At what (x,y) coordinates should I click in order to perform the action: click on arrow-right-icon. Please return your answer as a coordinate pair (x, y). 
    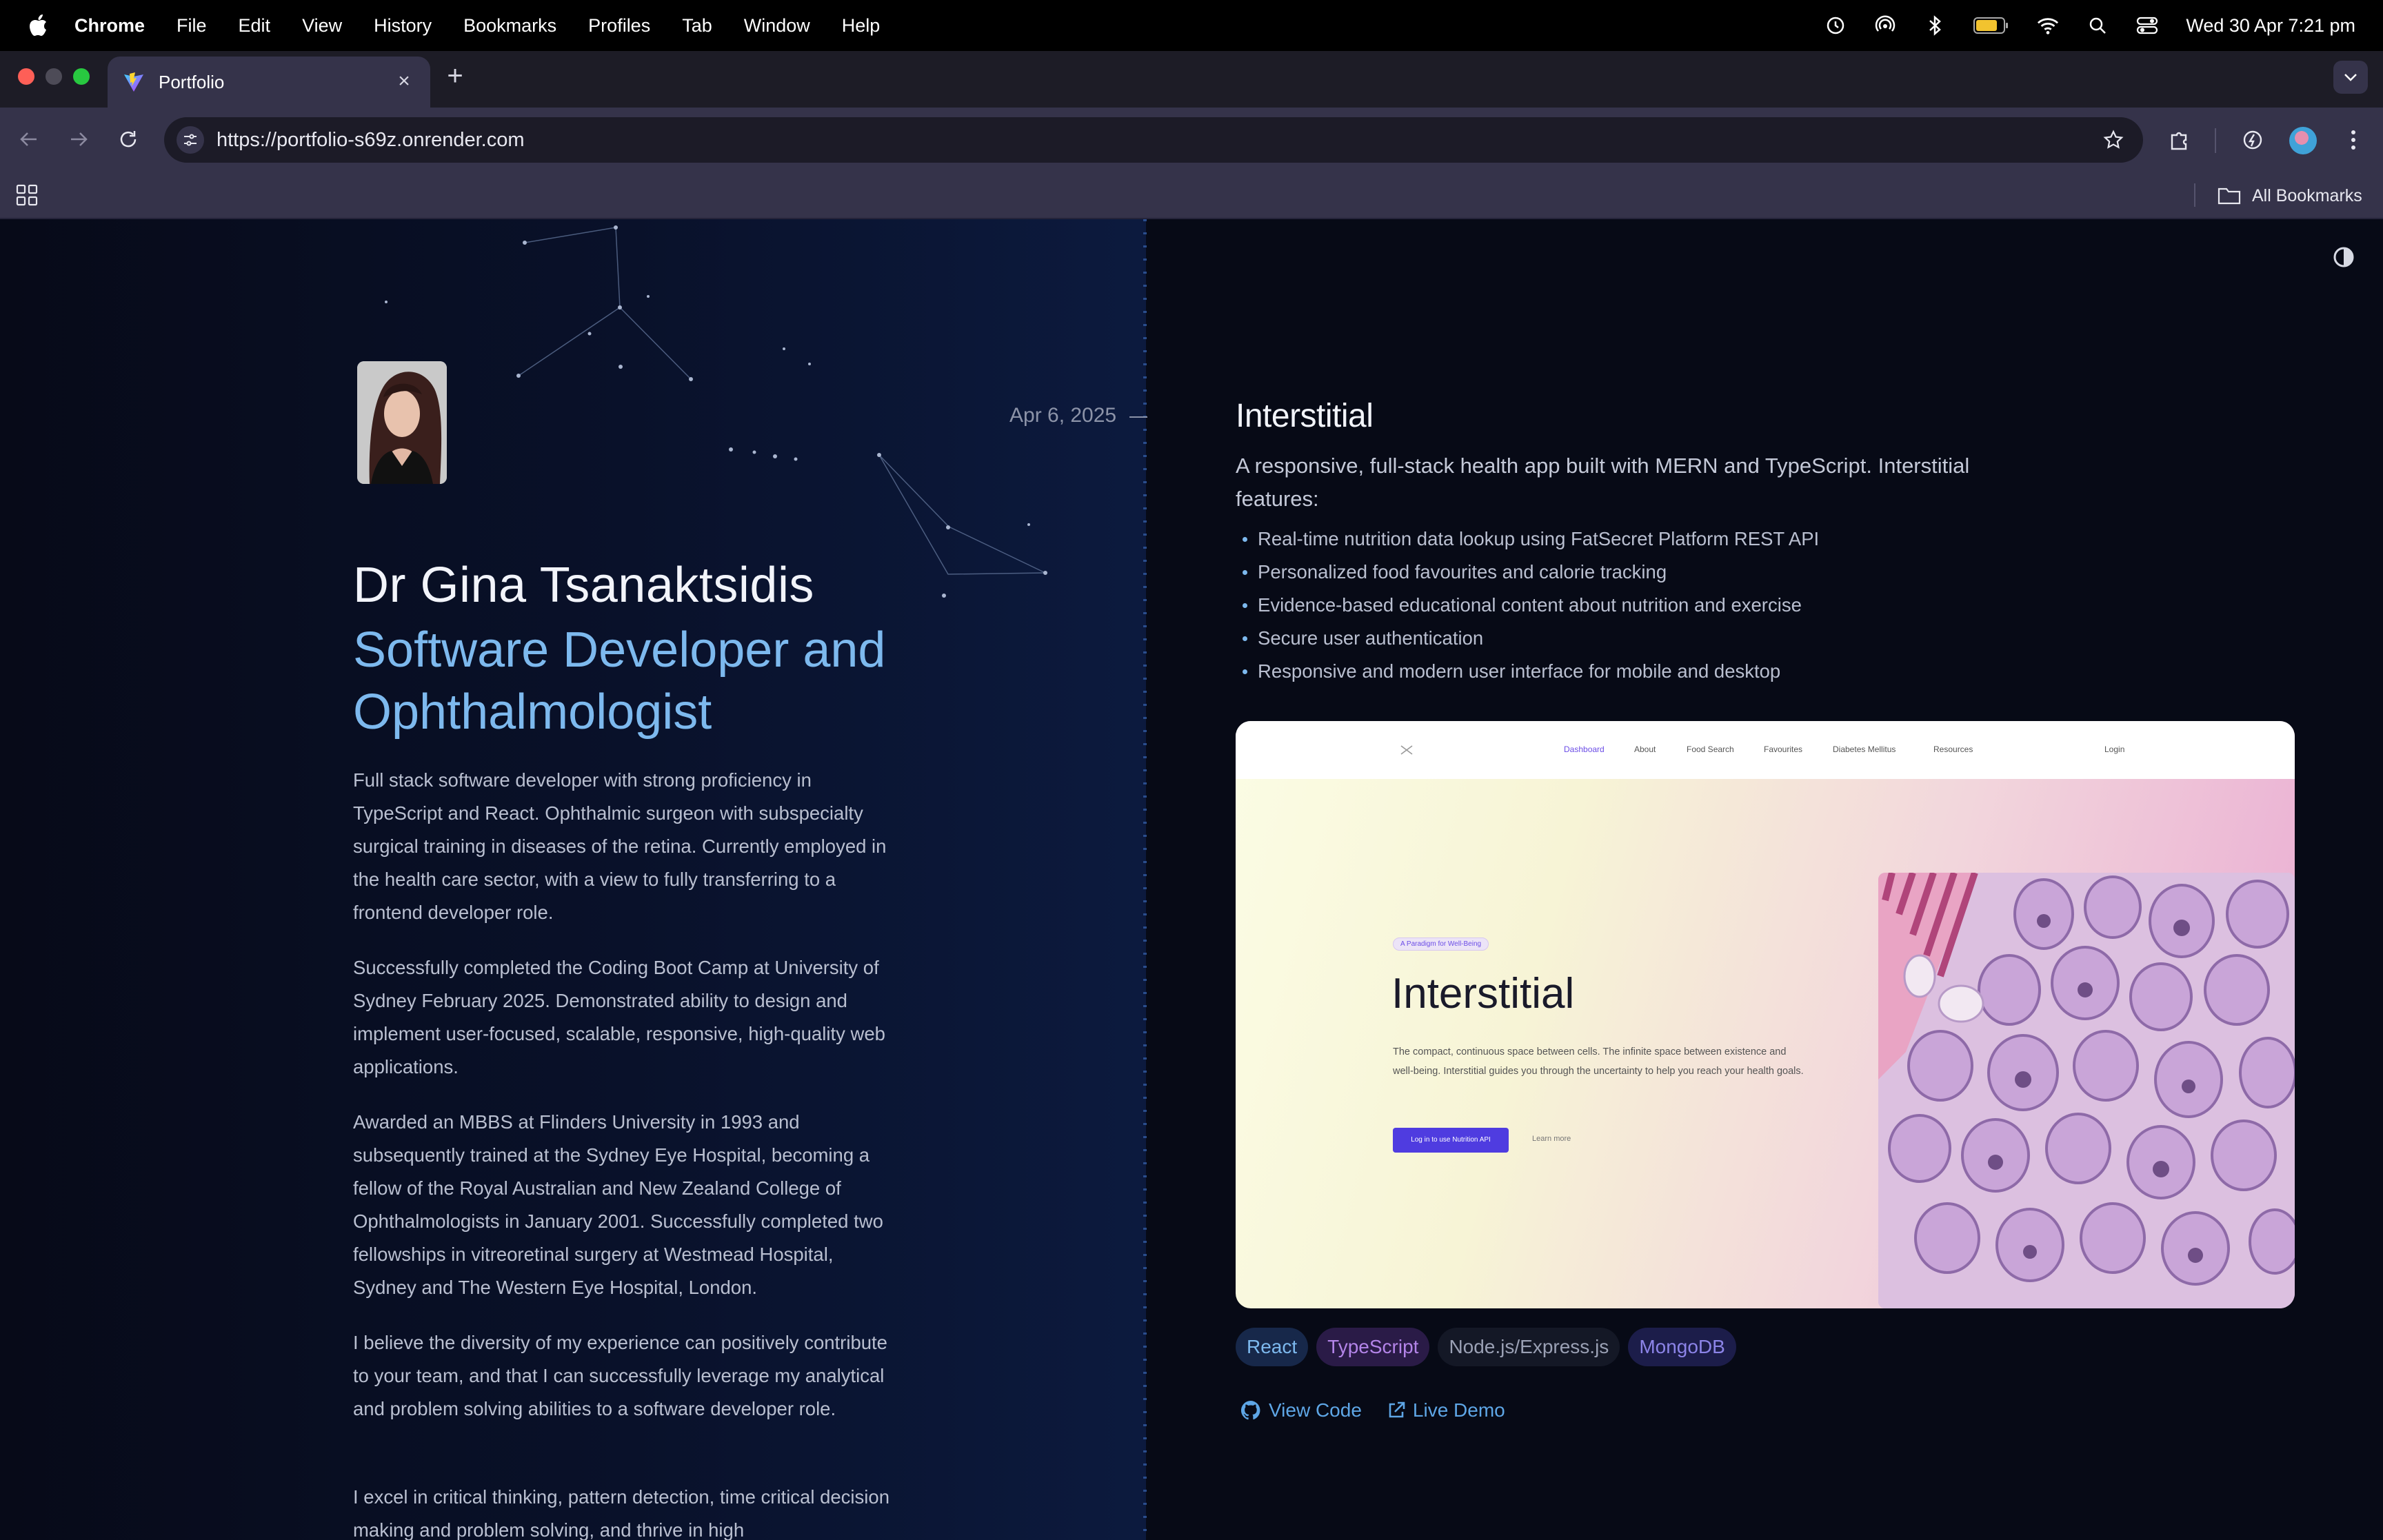
    Looking at the image, I should click on (79, 139).